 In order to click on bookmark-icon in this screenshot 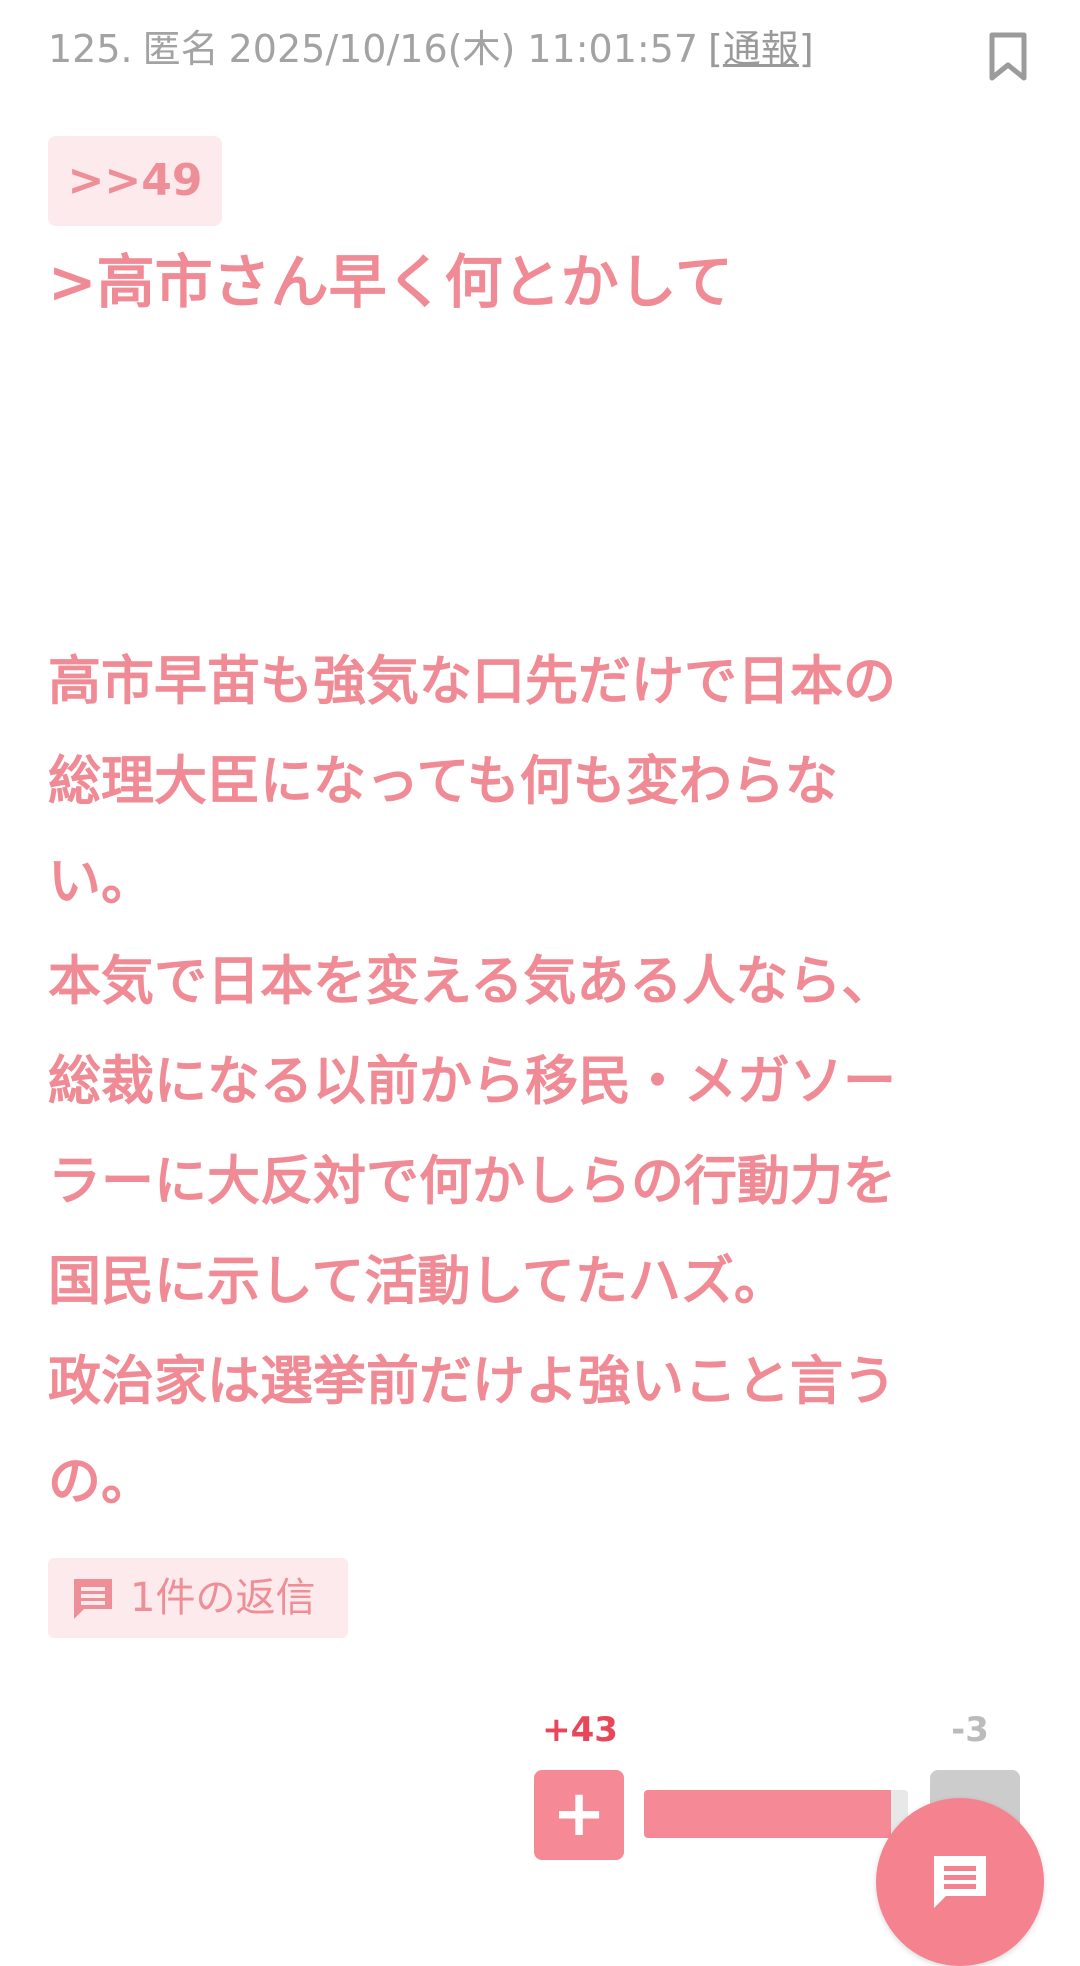, I will do `click(1008, 57)`.